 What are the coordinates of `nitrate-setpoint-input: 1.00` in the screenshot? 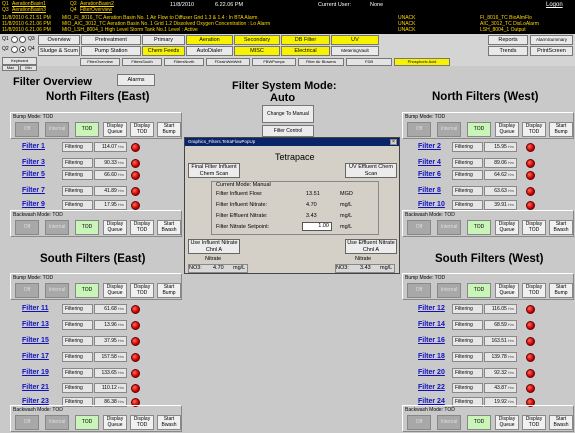 It's located at (317, 226).